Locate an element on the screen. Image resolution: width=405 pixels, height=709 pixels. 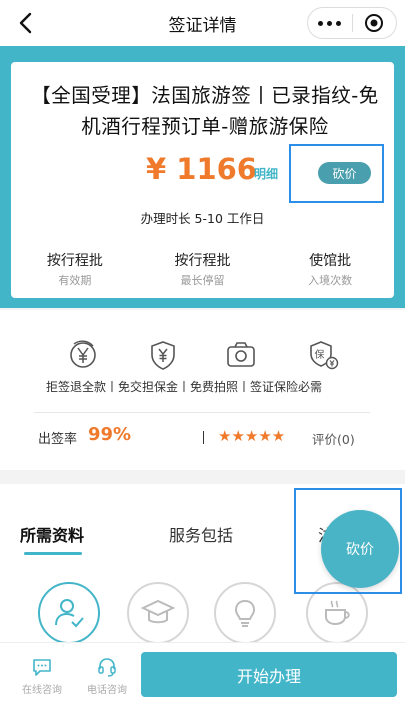
close-miniprogram-icon is located at coordinates (374, 23).